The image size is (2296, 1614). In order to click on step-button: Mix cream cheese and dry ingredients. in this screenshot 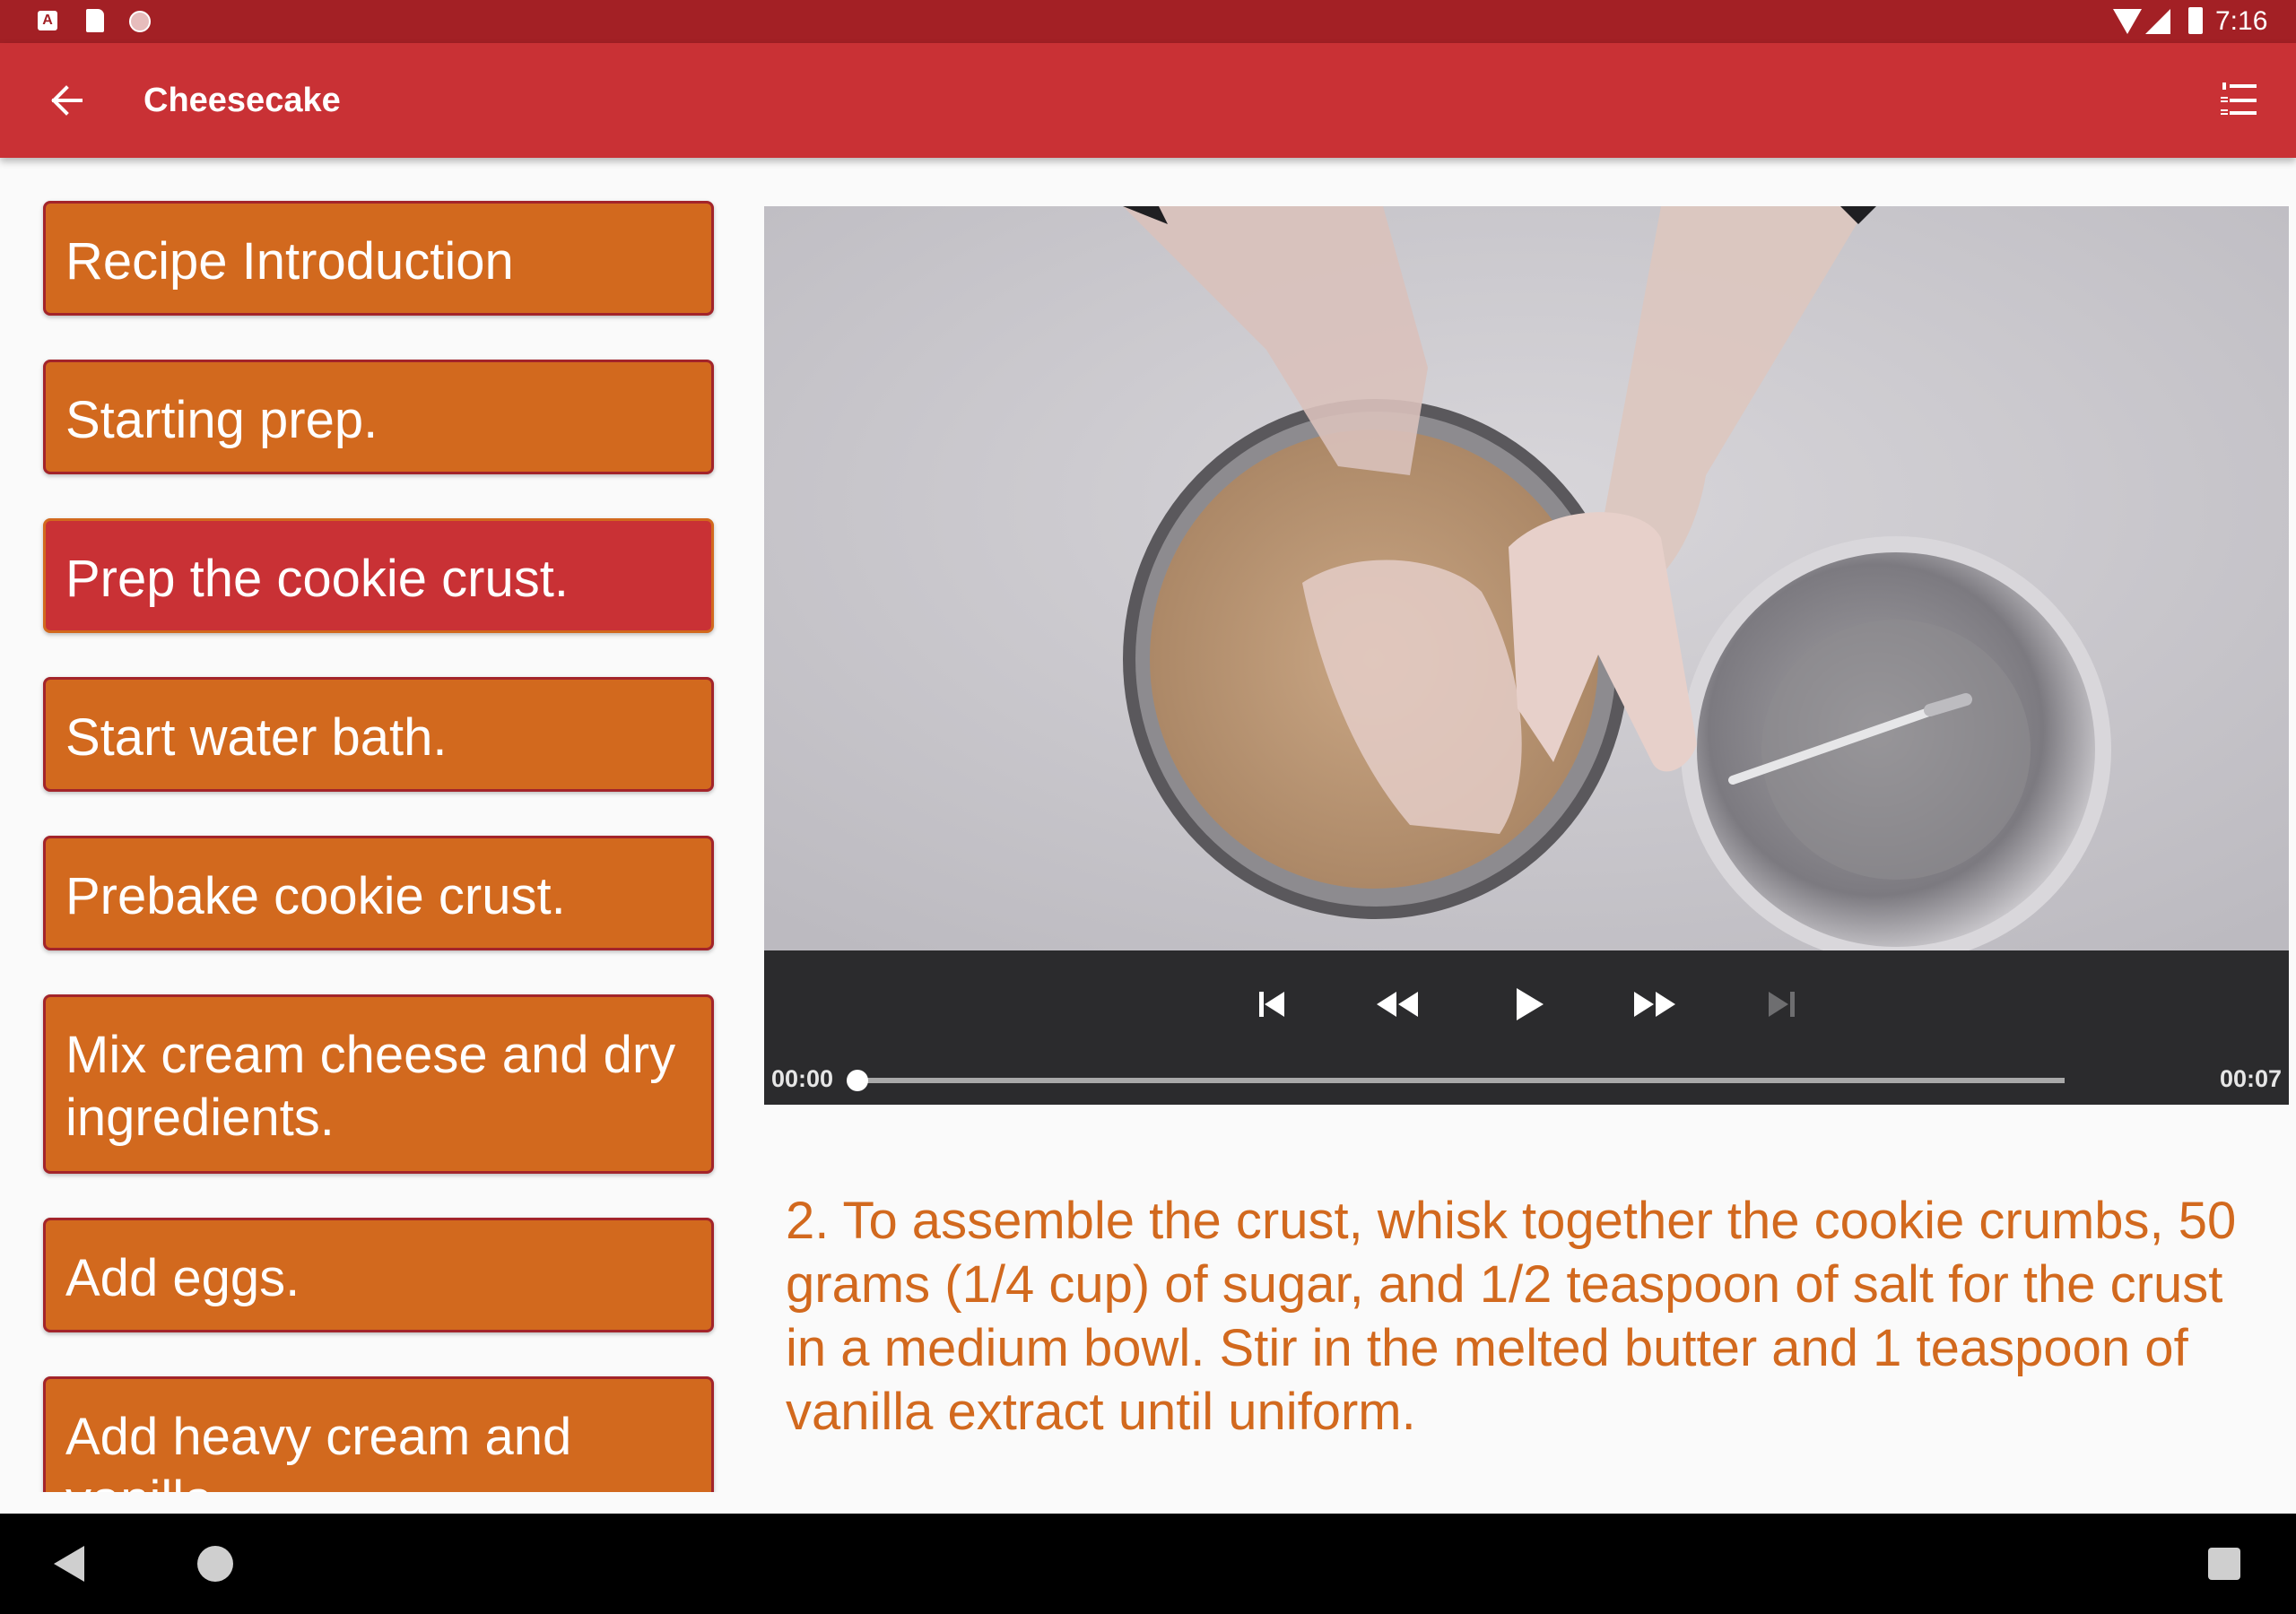, I will do `click(378, 1084)`.